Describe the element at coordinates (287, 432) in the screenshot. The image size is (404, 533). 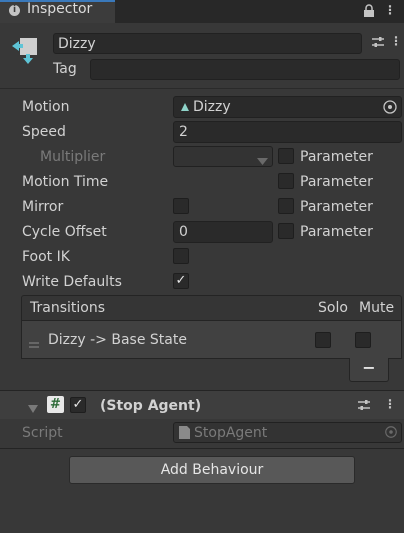
I see `script-field: StopAgent` at that location.